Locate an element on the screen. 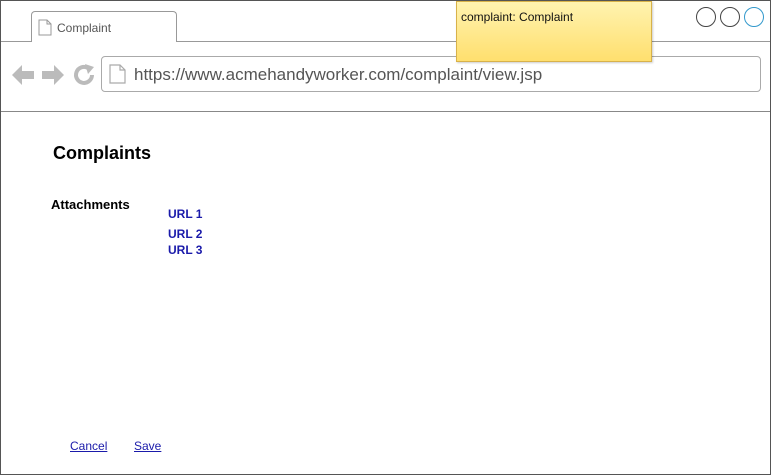 Image resolution: width=771 pixels, height=475 pixels. attachment-link-1: URL 1 is located at coordinates (185, 214).